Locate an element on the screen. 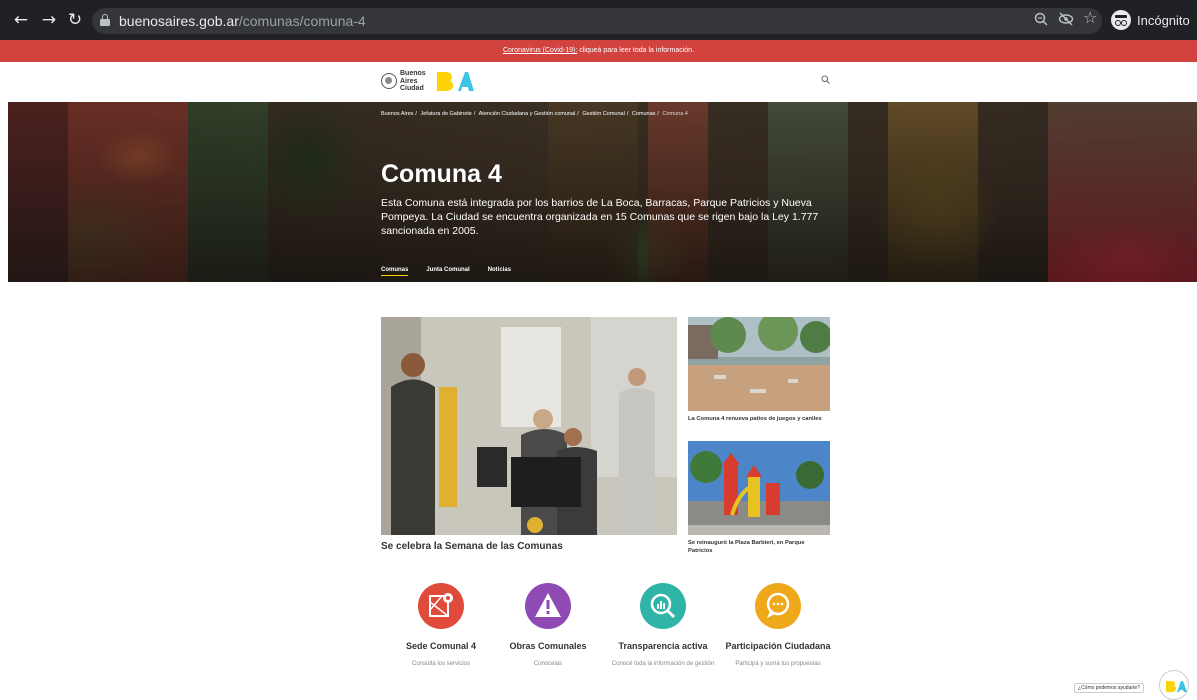 This screenshot has width=1197, height=700. logo-line: Ciudad is located at coordinates (412, 88).